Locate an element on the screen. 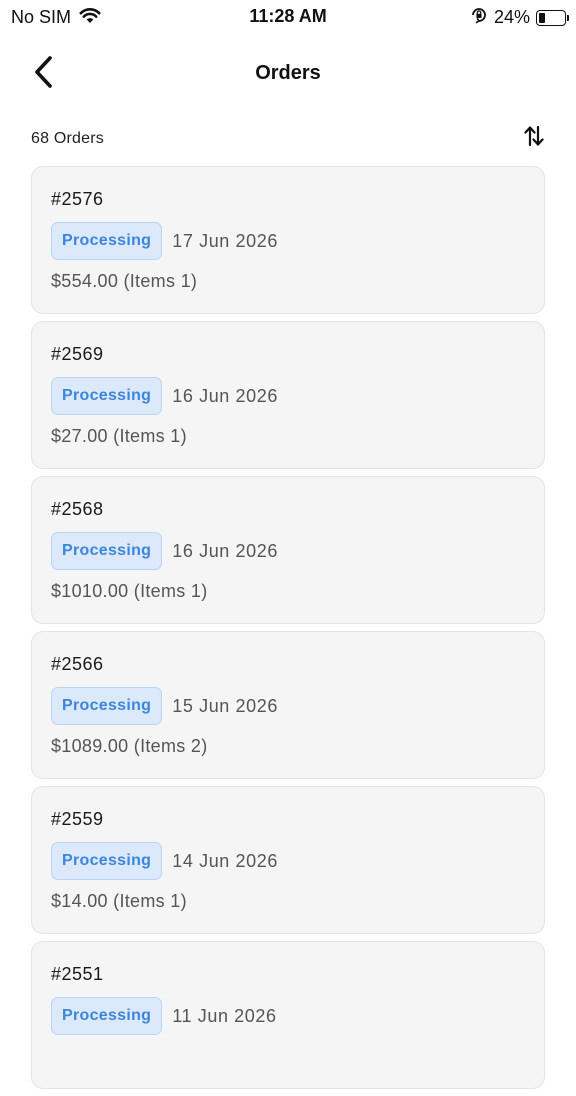 This screenshot has height=1096, width=576. order-status-row: Processing 14 Jun 2026 is located at coordinates (288, 861).